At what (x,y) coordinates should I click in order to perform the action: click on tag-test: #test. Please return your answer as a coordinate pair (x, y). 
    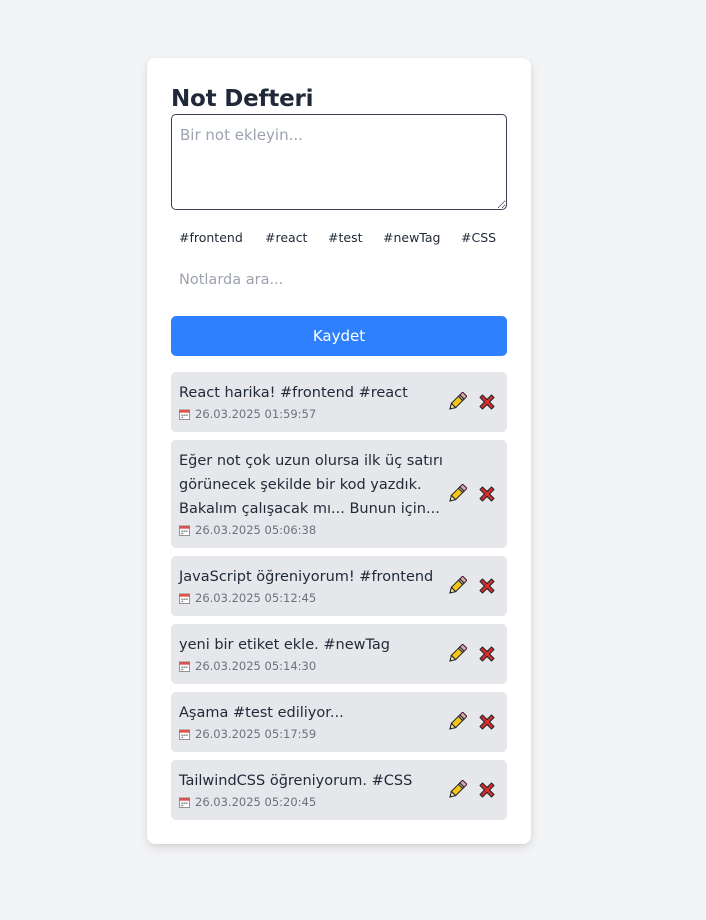
    Looking at the image, I should click on (345, 238).